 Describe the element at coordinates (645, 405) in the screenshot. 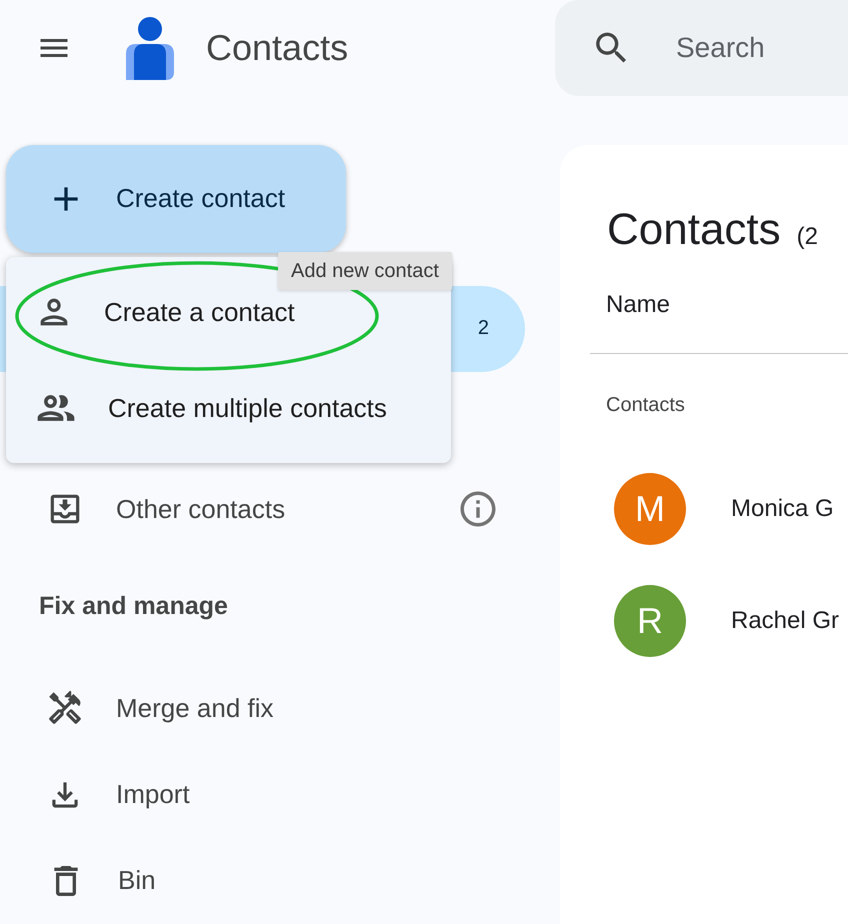

I see `section-label: Contacts` at that location.